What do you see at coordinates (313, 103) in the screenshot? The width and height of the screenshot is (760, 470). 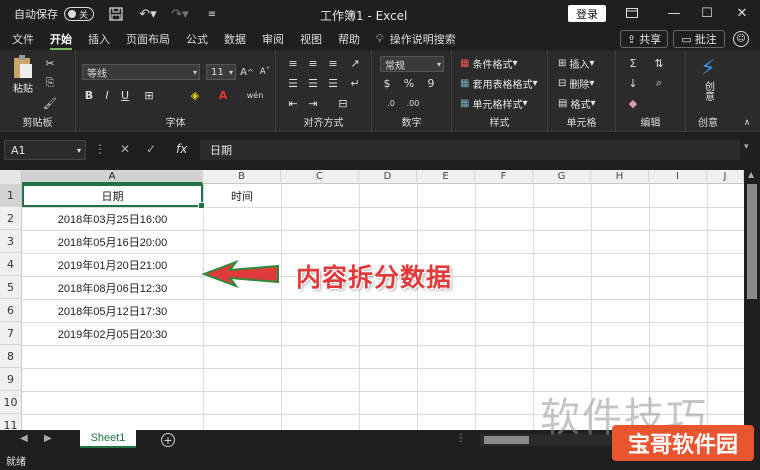 I see `increase-indent-icon: ⇥` at bounding box center [313, 103].